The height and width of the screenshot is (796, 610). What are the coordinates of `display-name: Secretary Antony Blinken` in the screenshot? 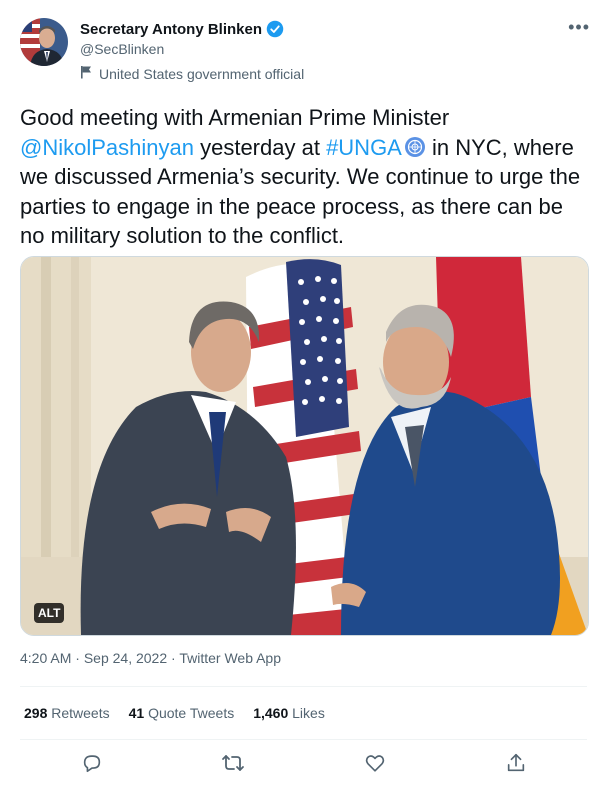 It's located at (171, 29).